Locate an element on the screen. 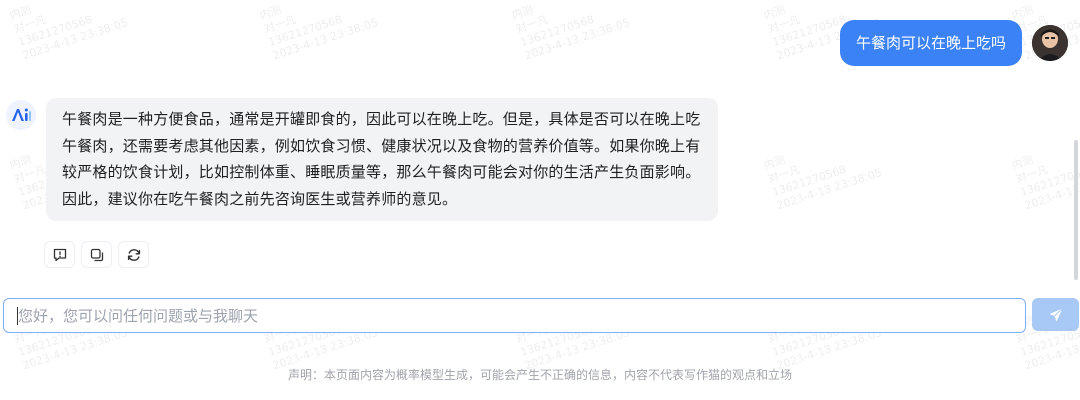  scrollbar is located at coordinates (1076, 210).